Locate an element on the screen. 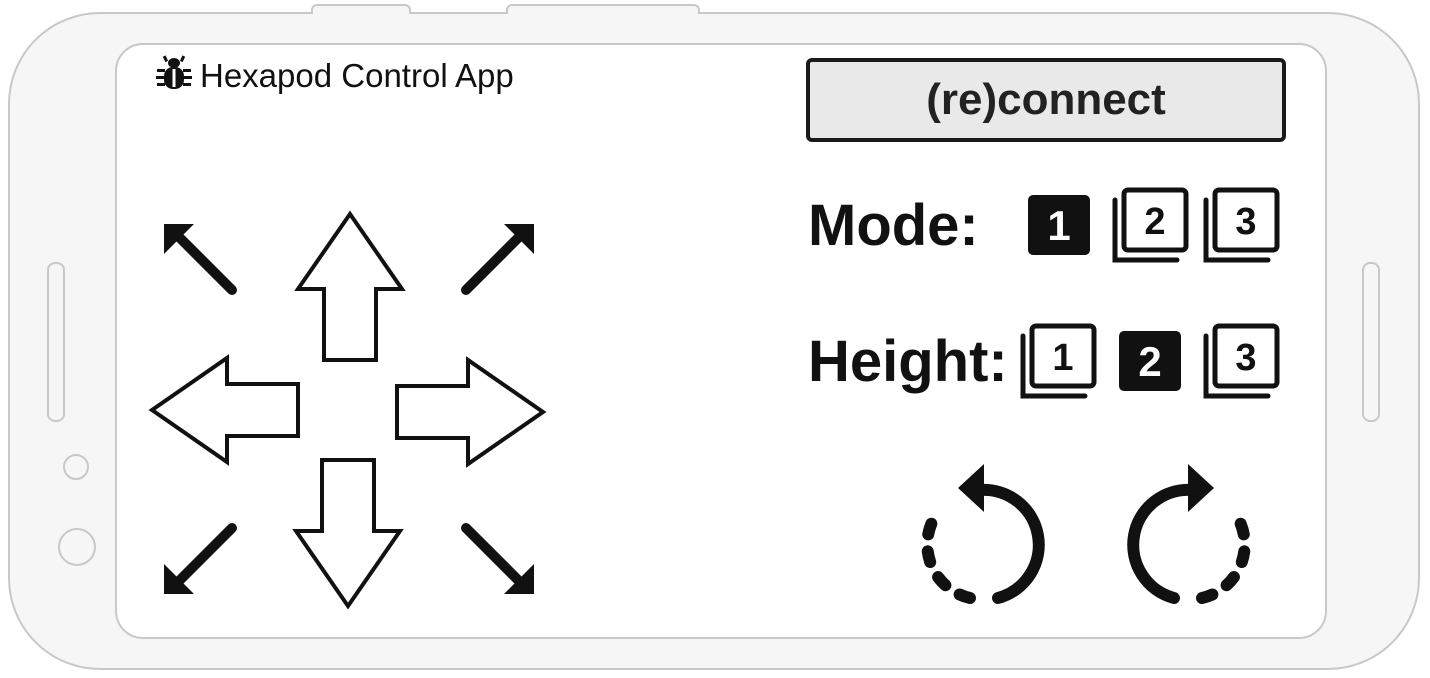 Image resolution: width=1430 pixels, height=678 pixels. phone-home-button is located at coordinates (77, 547).